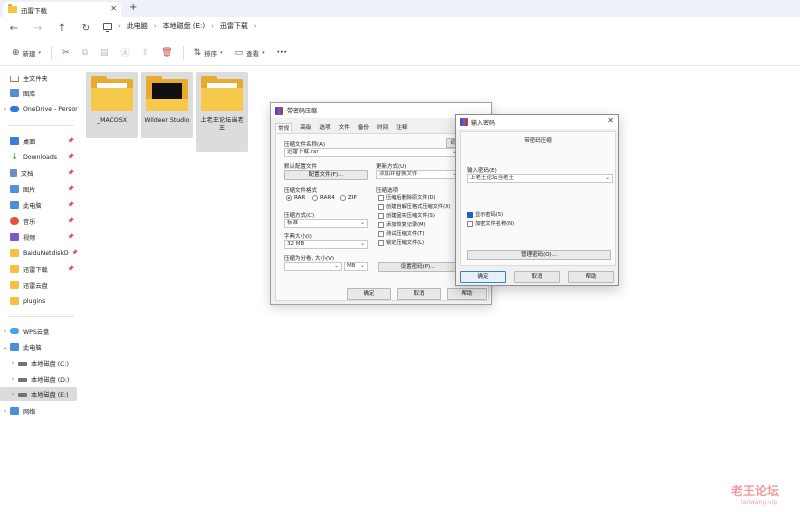 The height and width of the screenshot is (512, 800). What do you see at coordinates (363, 127) in the screenshot?
I see `tab-backup: 备份` at bounding box center [363, 127].